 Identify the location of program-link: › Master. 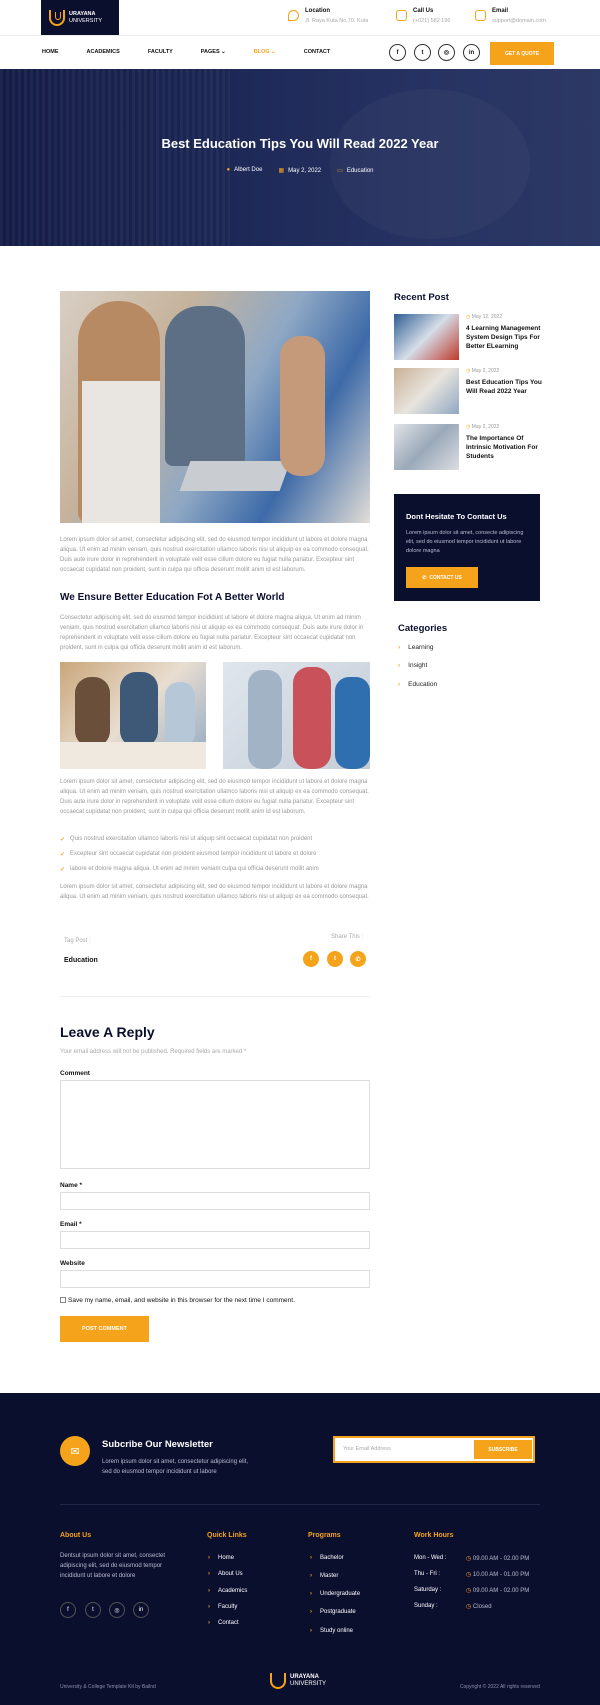
(324, 1576).